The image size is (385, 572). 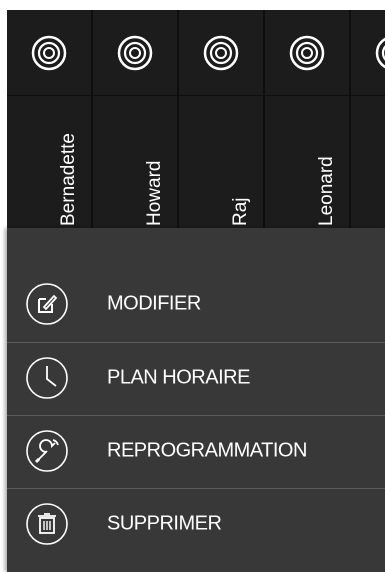 What do you see at coordinates (47, 451) in the screenshot?
I see `wrench-icon` at bounding box center [47, 451].